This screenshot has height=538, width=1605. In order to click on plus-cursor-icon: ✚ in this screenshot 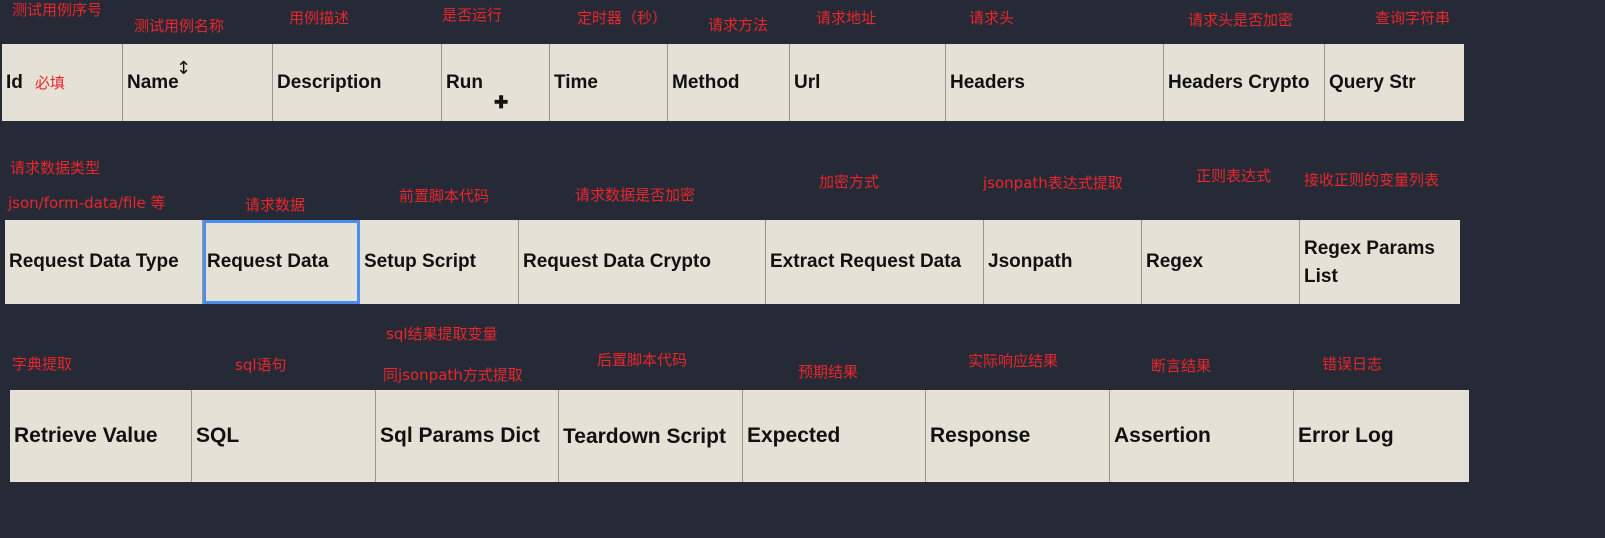, I will do `click(501, 102)`.